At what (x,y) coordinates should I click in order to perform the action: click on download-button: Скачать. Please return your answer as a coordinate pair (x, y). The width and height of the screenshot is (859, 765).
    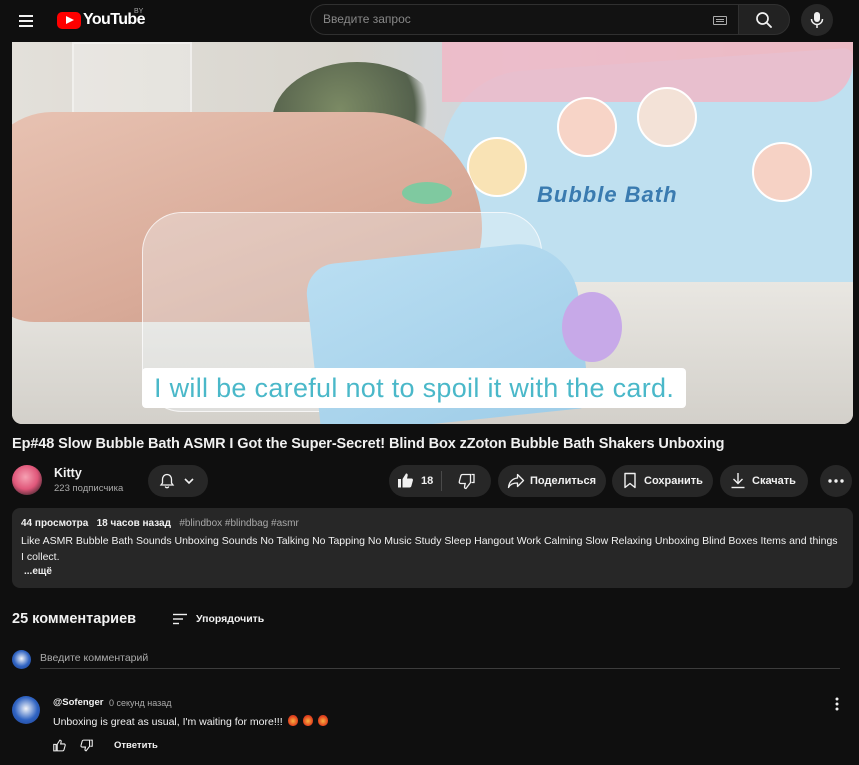
    Looking at the image, I should click on (764, 481).